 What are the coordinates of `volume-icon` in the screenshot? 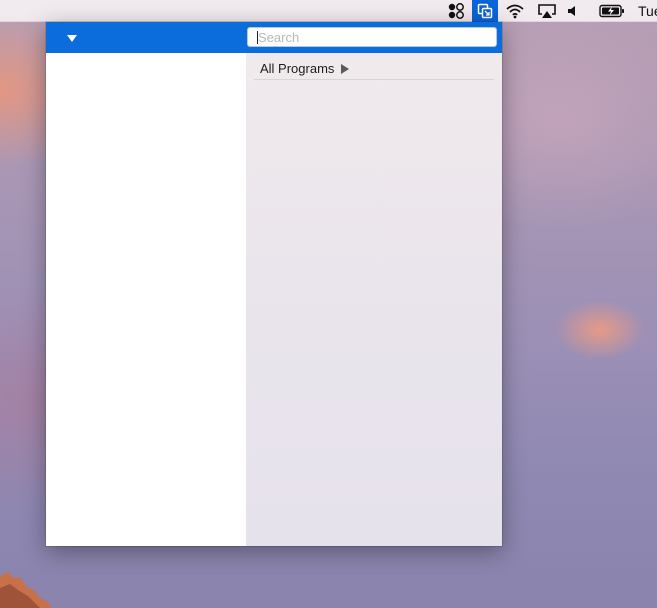 It's located at (573, 11).